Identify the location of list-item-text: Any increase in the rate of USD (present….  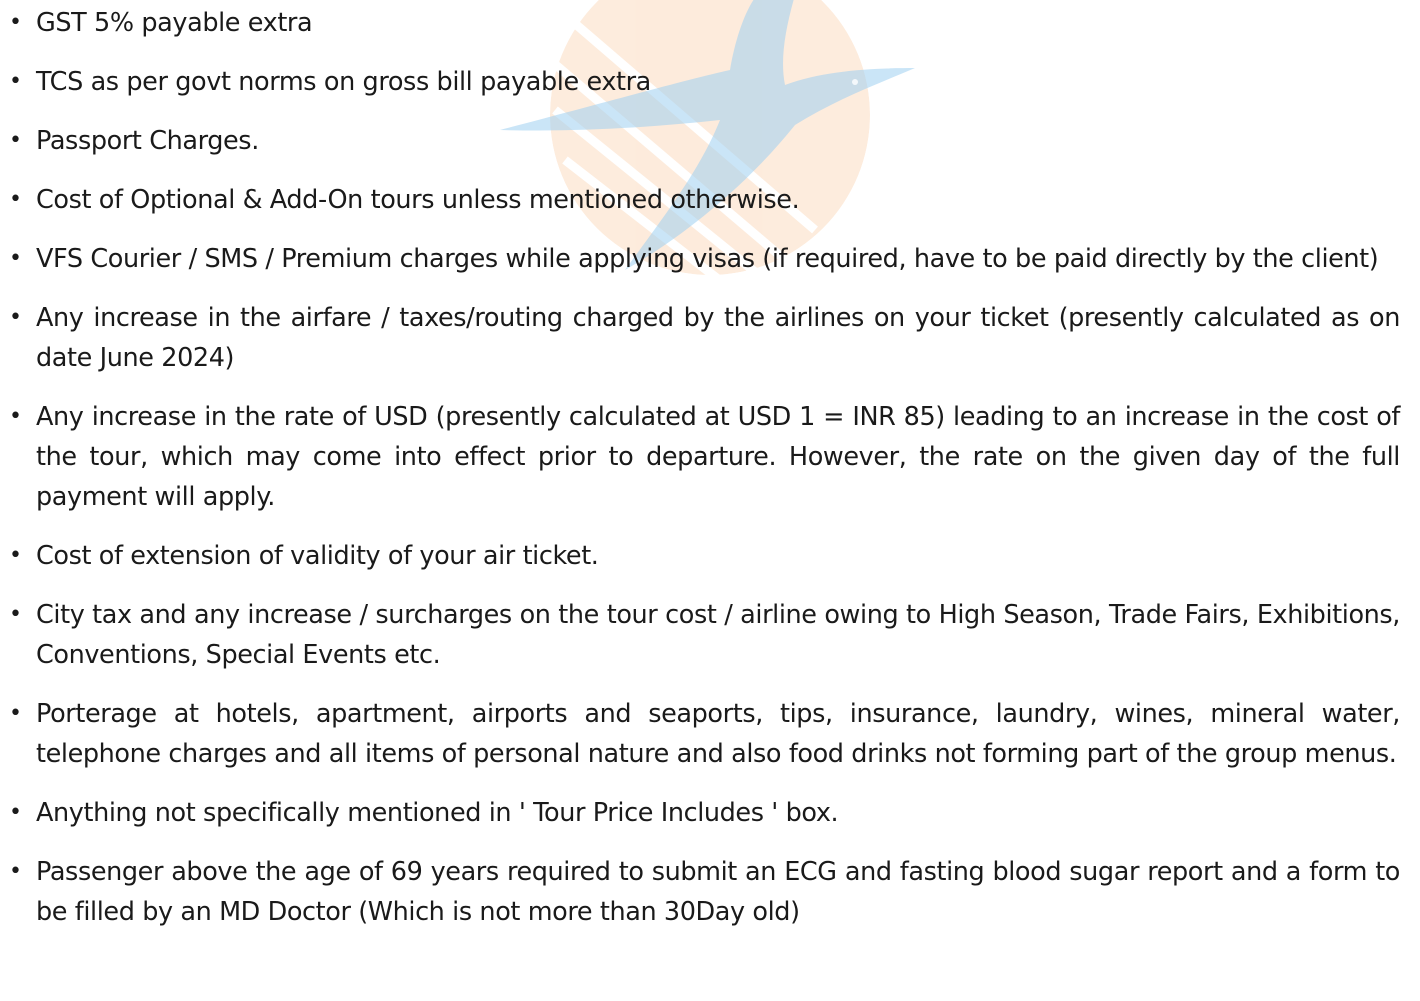
(718, 457).